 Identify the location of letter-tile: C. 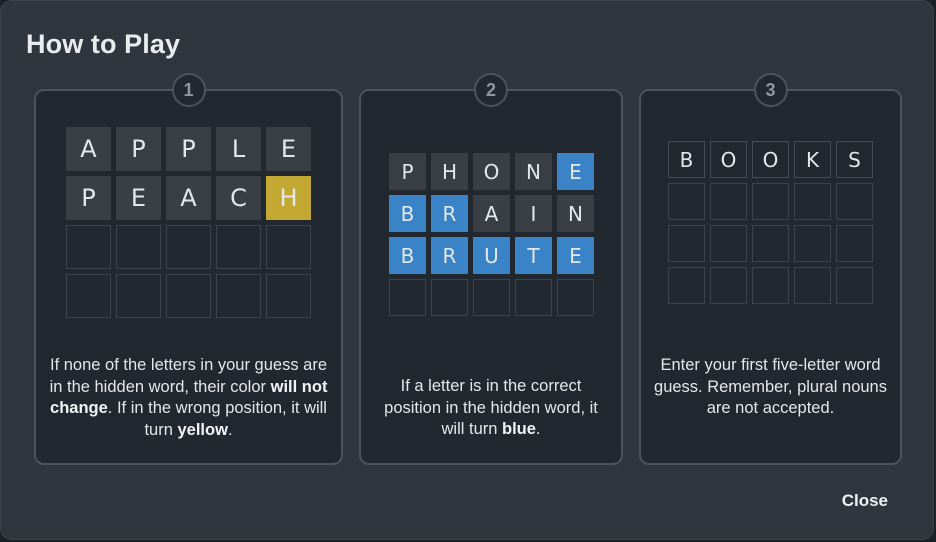
(238, 198).